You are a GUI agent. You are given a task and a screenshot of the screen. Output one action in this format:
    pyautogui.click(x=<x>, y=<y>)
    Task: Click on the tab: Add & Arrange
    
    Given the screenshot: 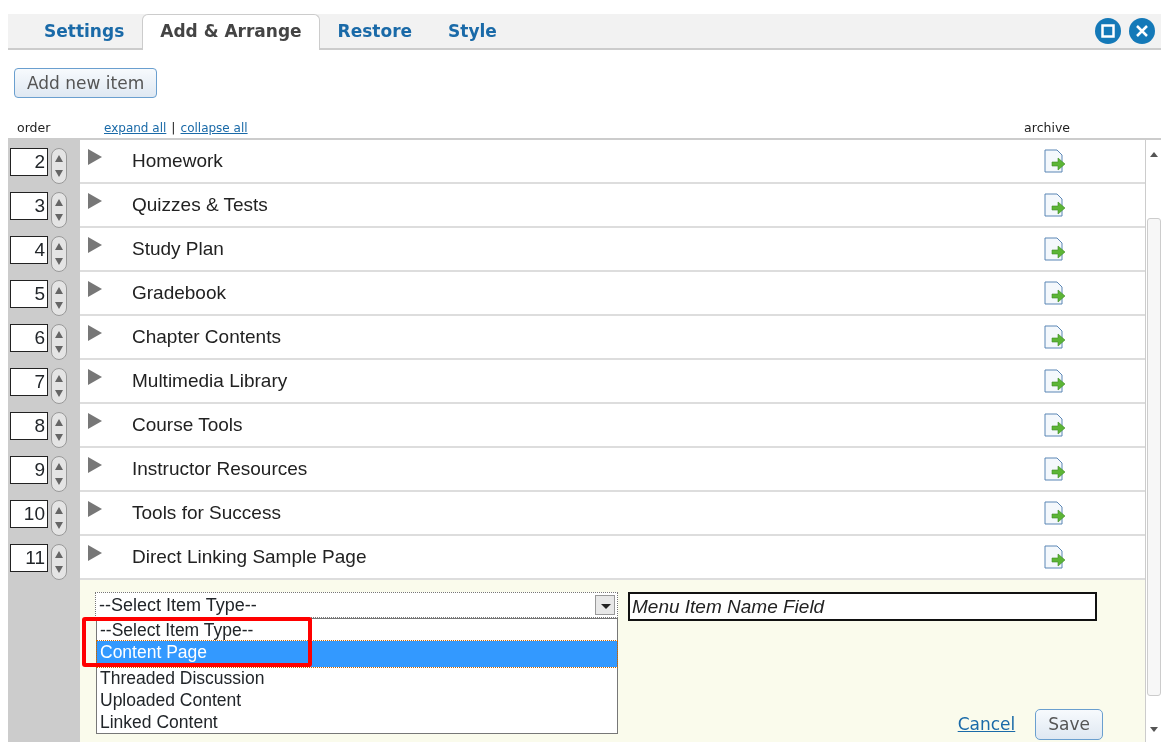 What is the action you would take?
    pyautogui.click(x=231, y=31)
    